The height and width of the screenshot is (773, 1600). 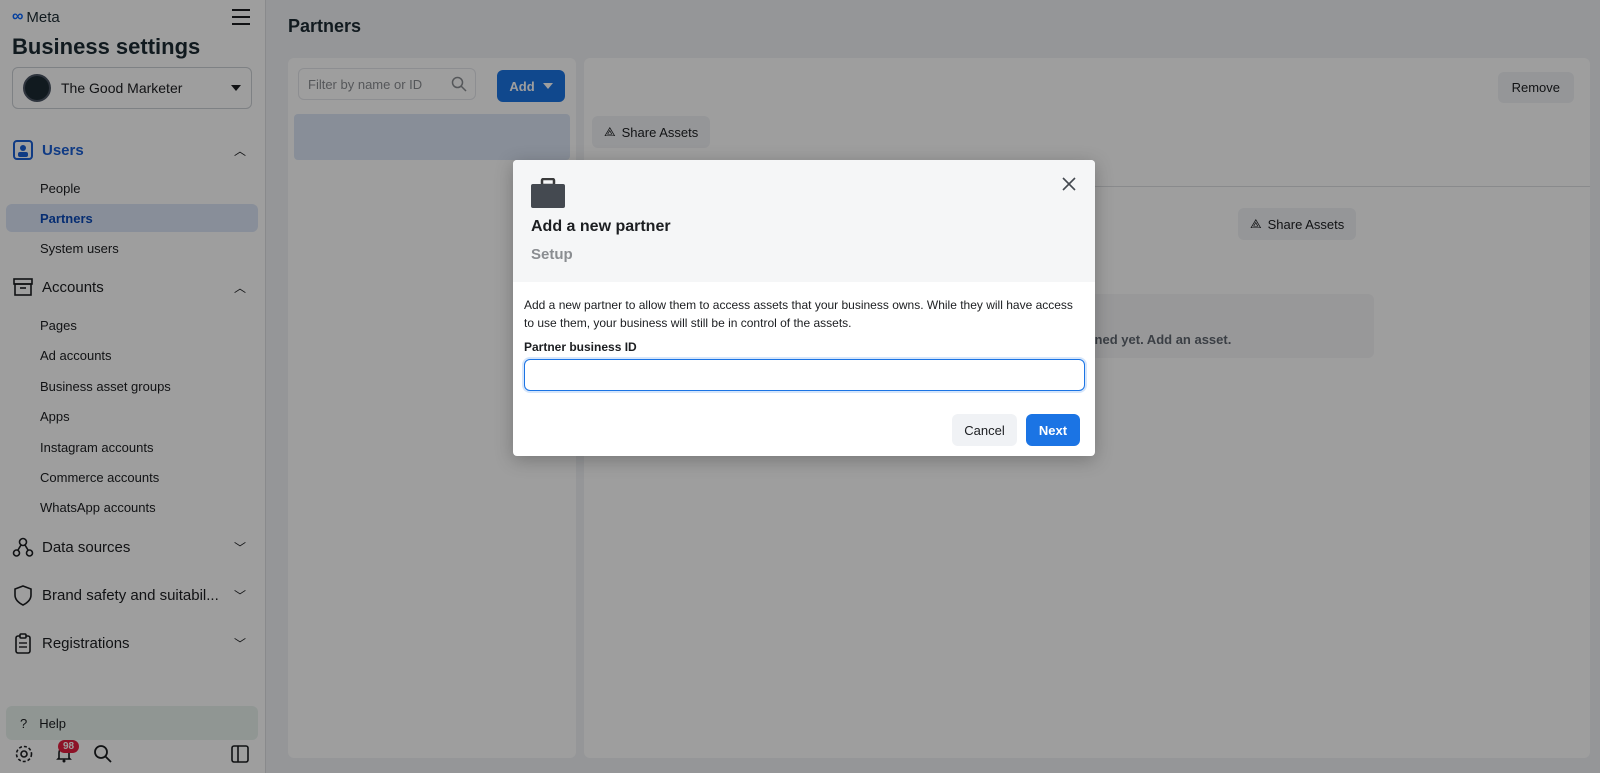 I want to click on briefcase-icon, so click(x=548, y=195).